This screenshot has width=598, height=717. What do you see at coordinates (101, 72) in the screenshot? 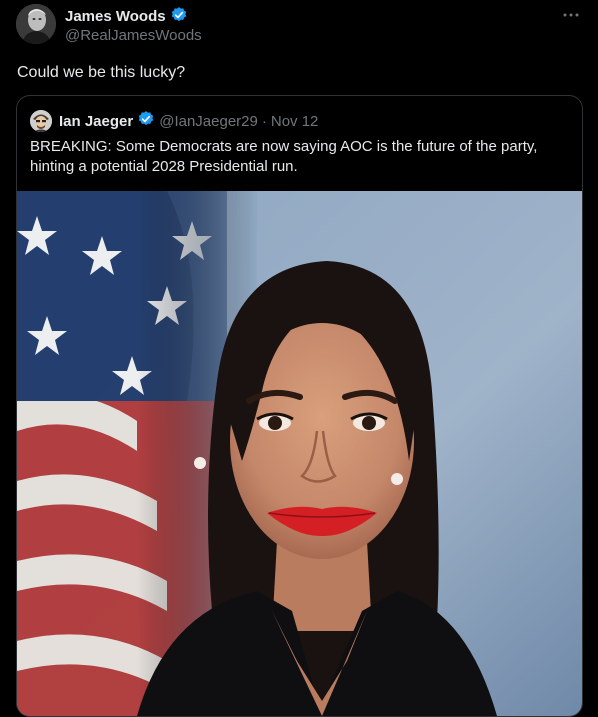
I see `tweet-text: Could we be this lucky?` at bounding box center [101, 72].